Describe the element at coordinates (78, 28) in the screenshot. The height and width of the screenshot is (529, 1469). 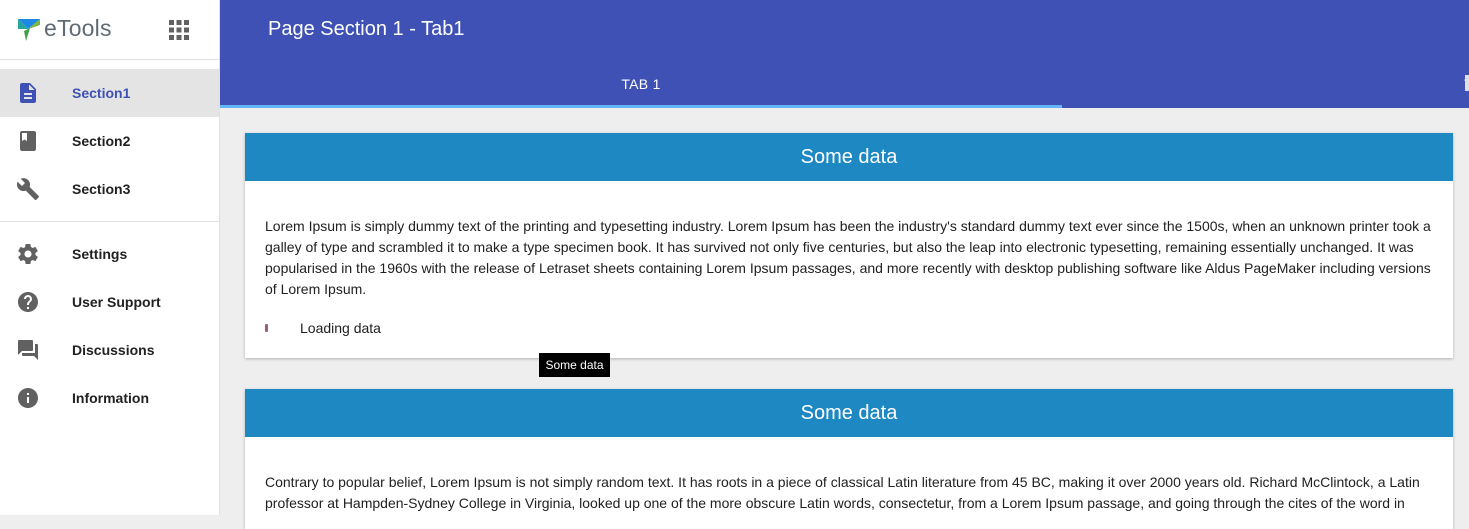
I see `brand-name: eTools` at that location.